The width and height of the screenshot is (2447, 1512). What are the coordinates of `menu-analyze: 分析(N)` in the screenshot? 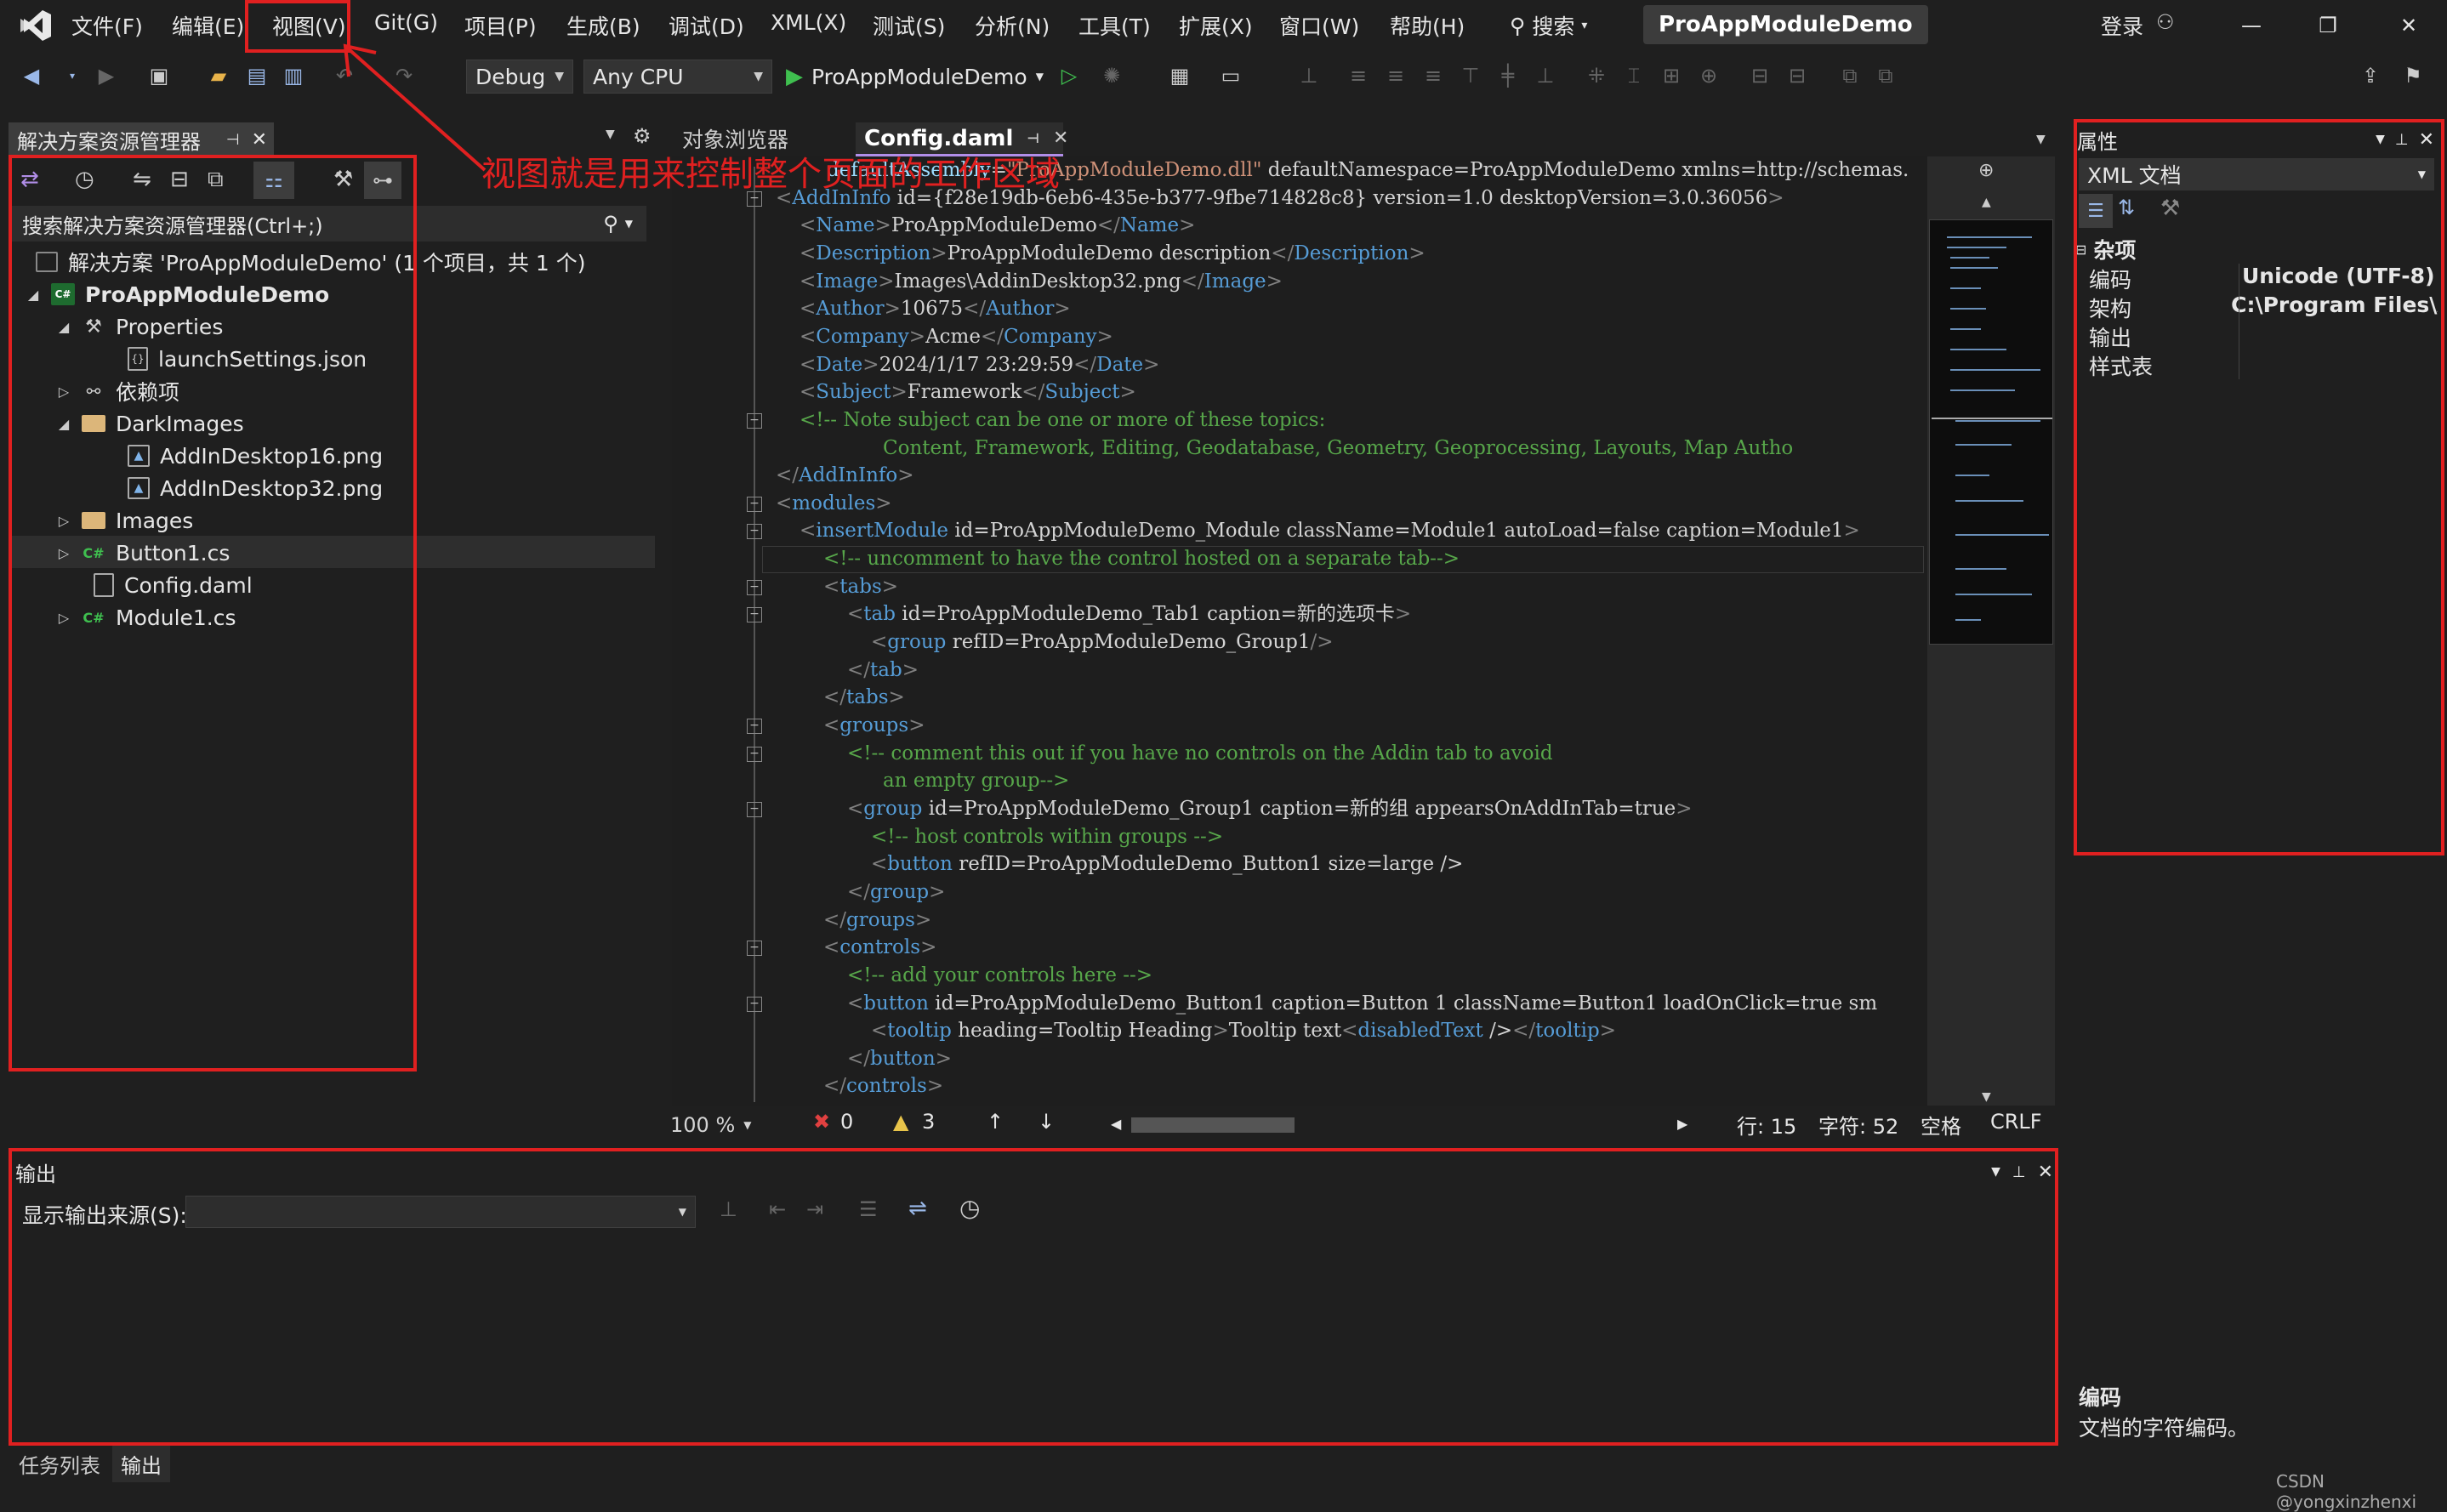 It's located at (1012, 25).